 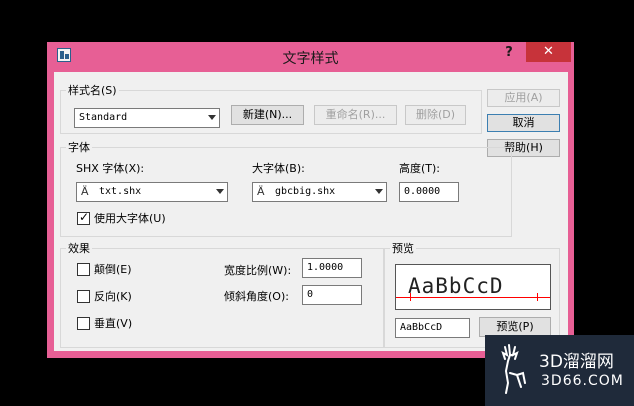 I want to click on height-input: 0.0000, so click(x=429, y=192).